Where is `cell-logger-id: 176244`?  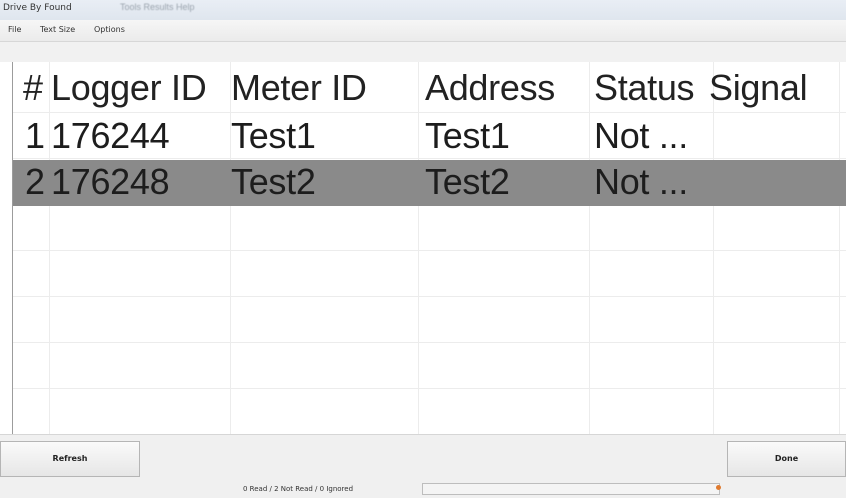
cell-logger-id: 176244 is located at coordinates (110, 135).